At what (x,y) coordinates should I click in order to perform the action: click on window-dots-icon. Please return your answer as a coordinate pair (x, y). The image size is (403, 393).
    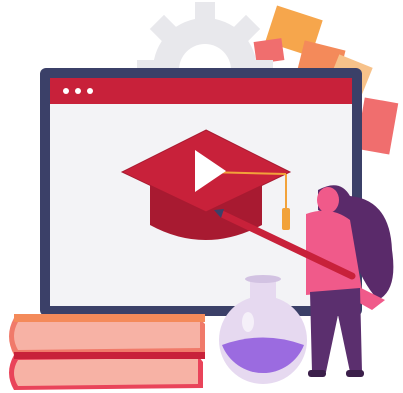
    Looking at the image, I should click on (78, 91).